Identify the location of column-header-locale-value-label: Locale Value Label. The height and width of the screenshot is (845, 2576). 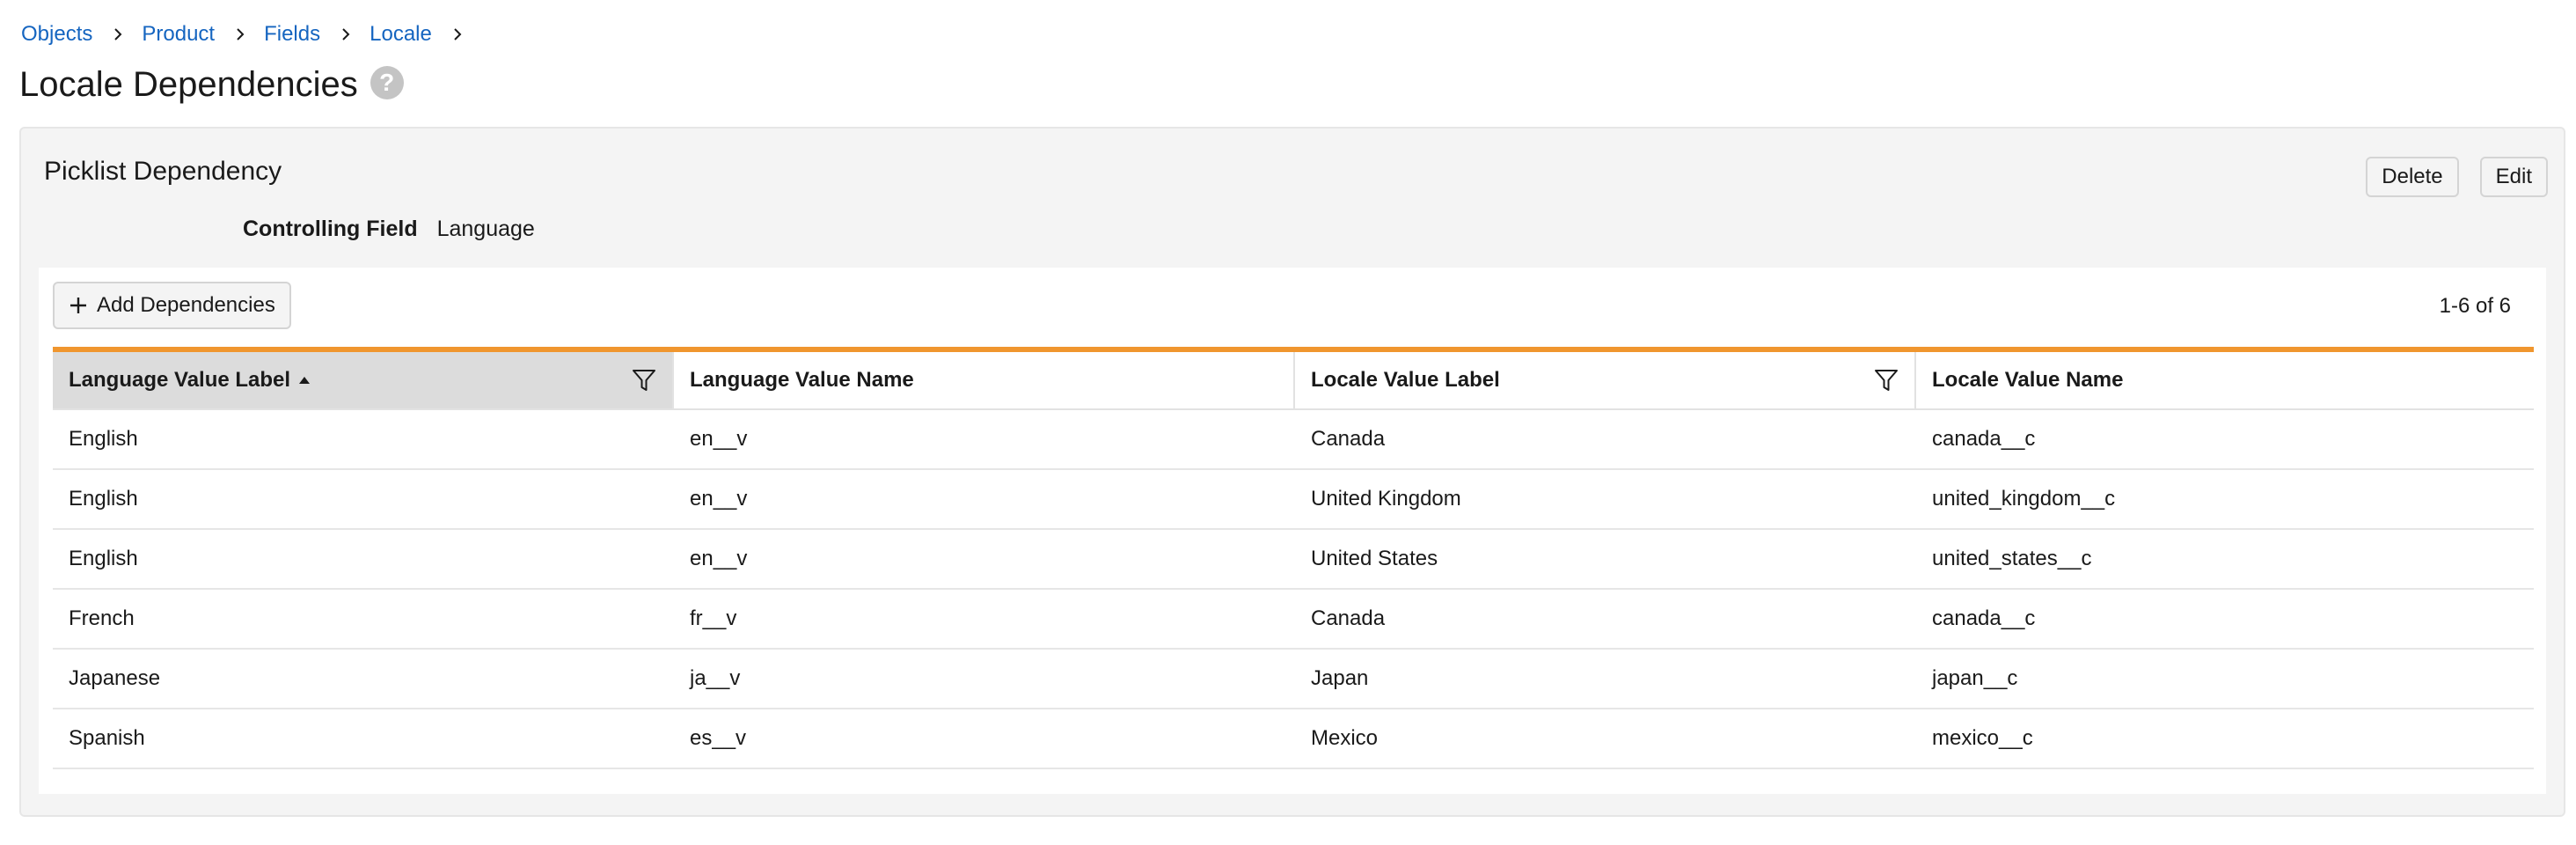
(1605, 380).